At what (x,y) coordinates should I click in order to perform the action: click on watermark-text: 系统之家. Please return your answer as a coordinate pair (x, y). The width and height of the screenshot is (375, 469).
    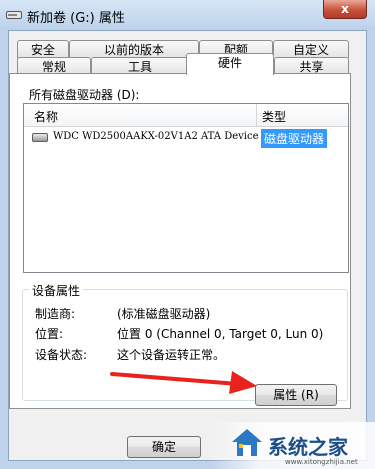
    Looking at the image, I should click on (308, 447).